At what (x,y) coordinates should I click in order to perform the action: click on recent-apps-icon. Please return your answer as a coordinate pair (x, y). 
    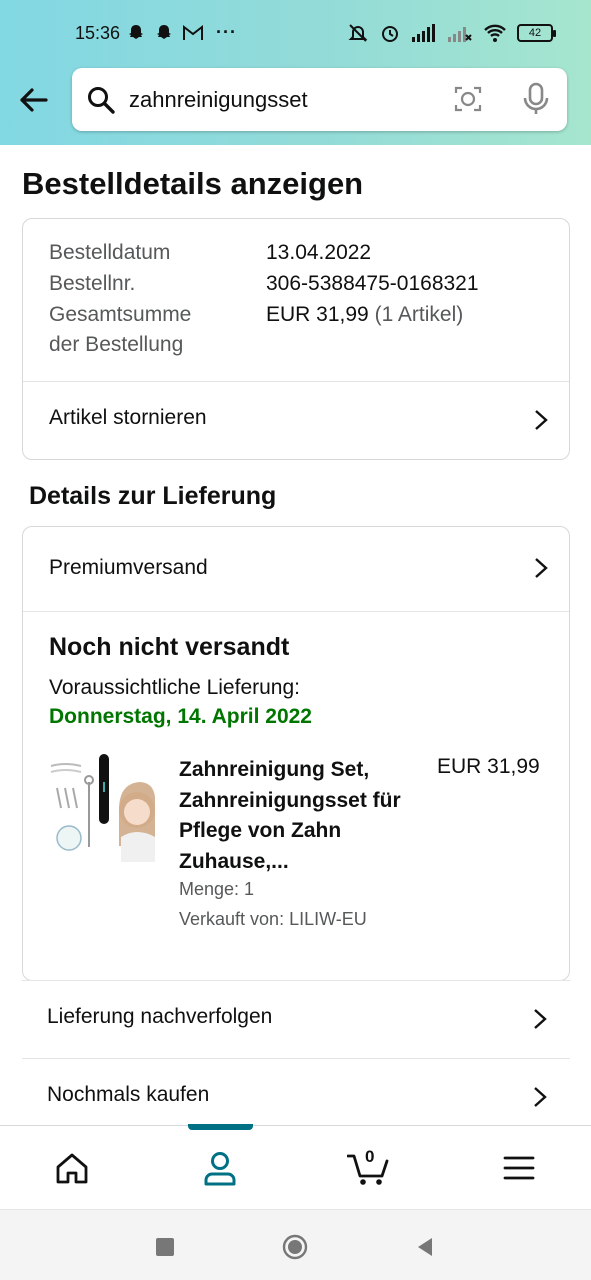
    Looking at the image, I should click on (165, 1247).